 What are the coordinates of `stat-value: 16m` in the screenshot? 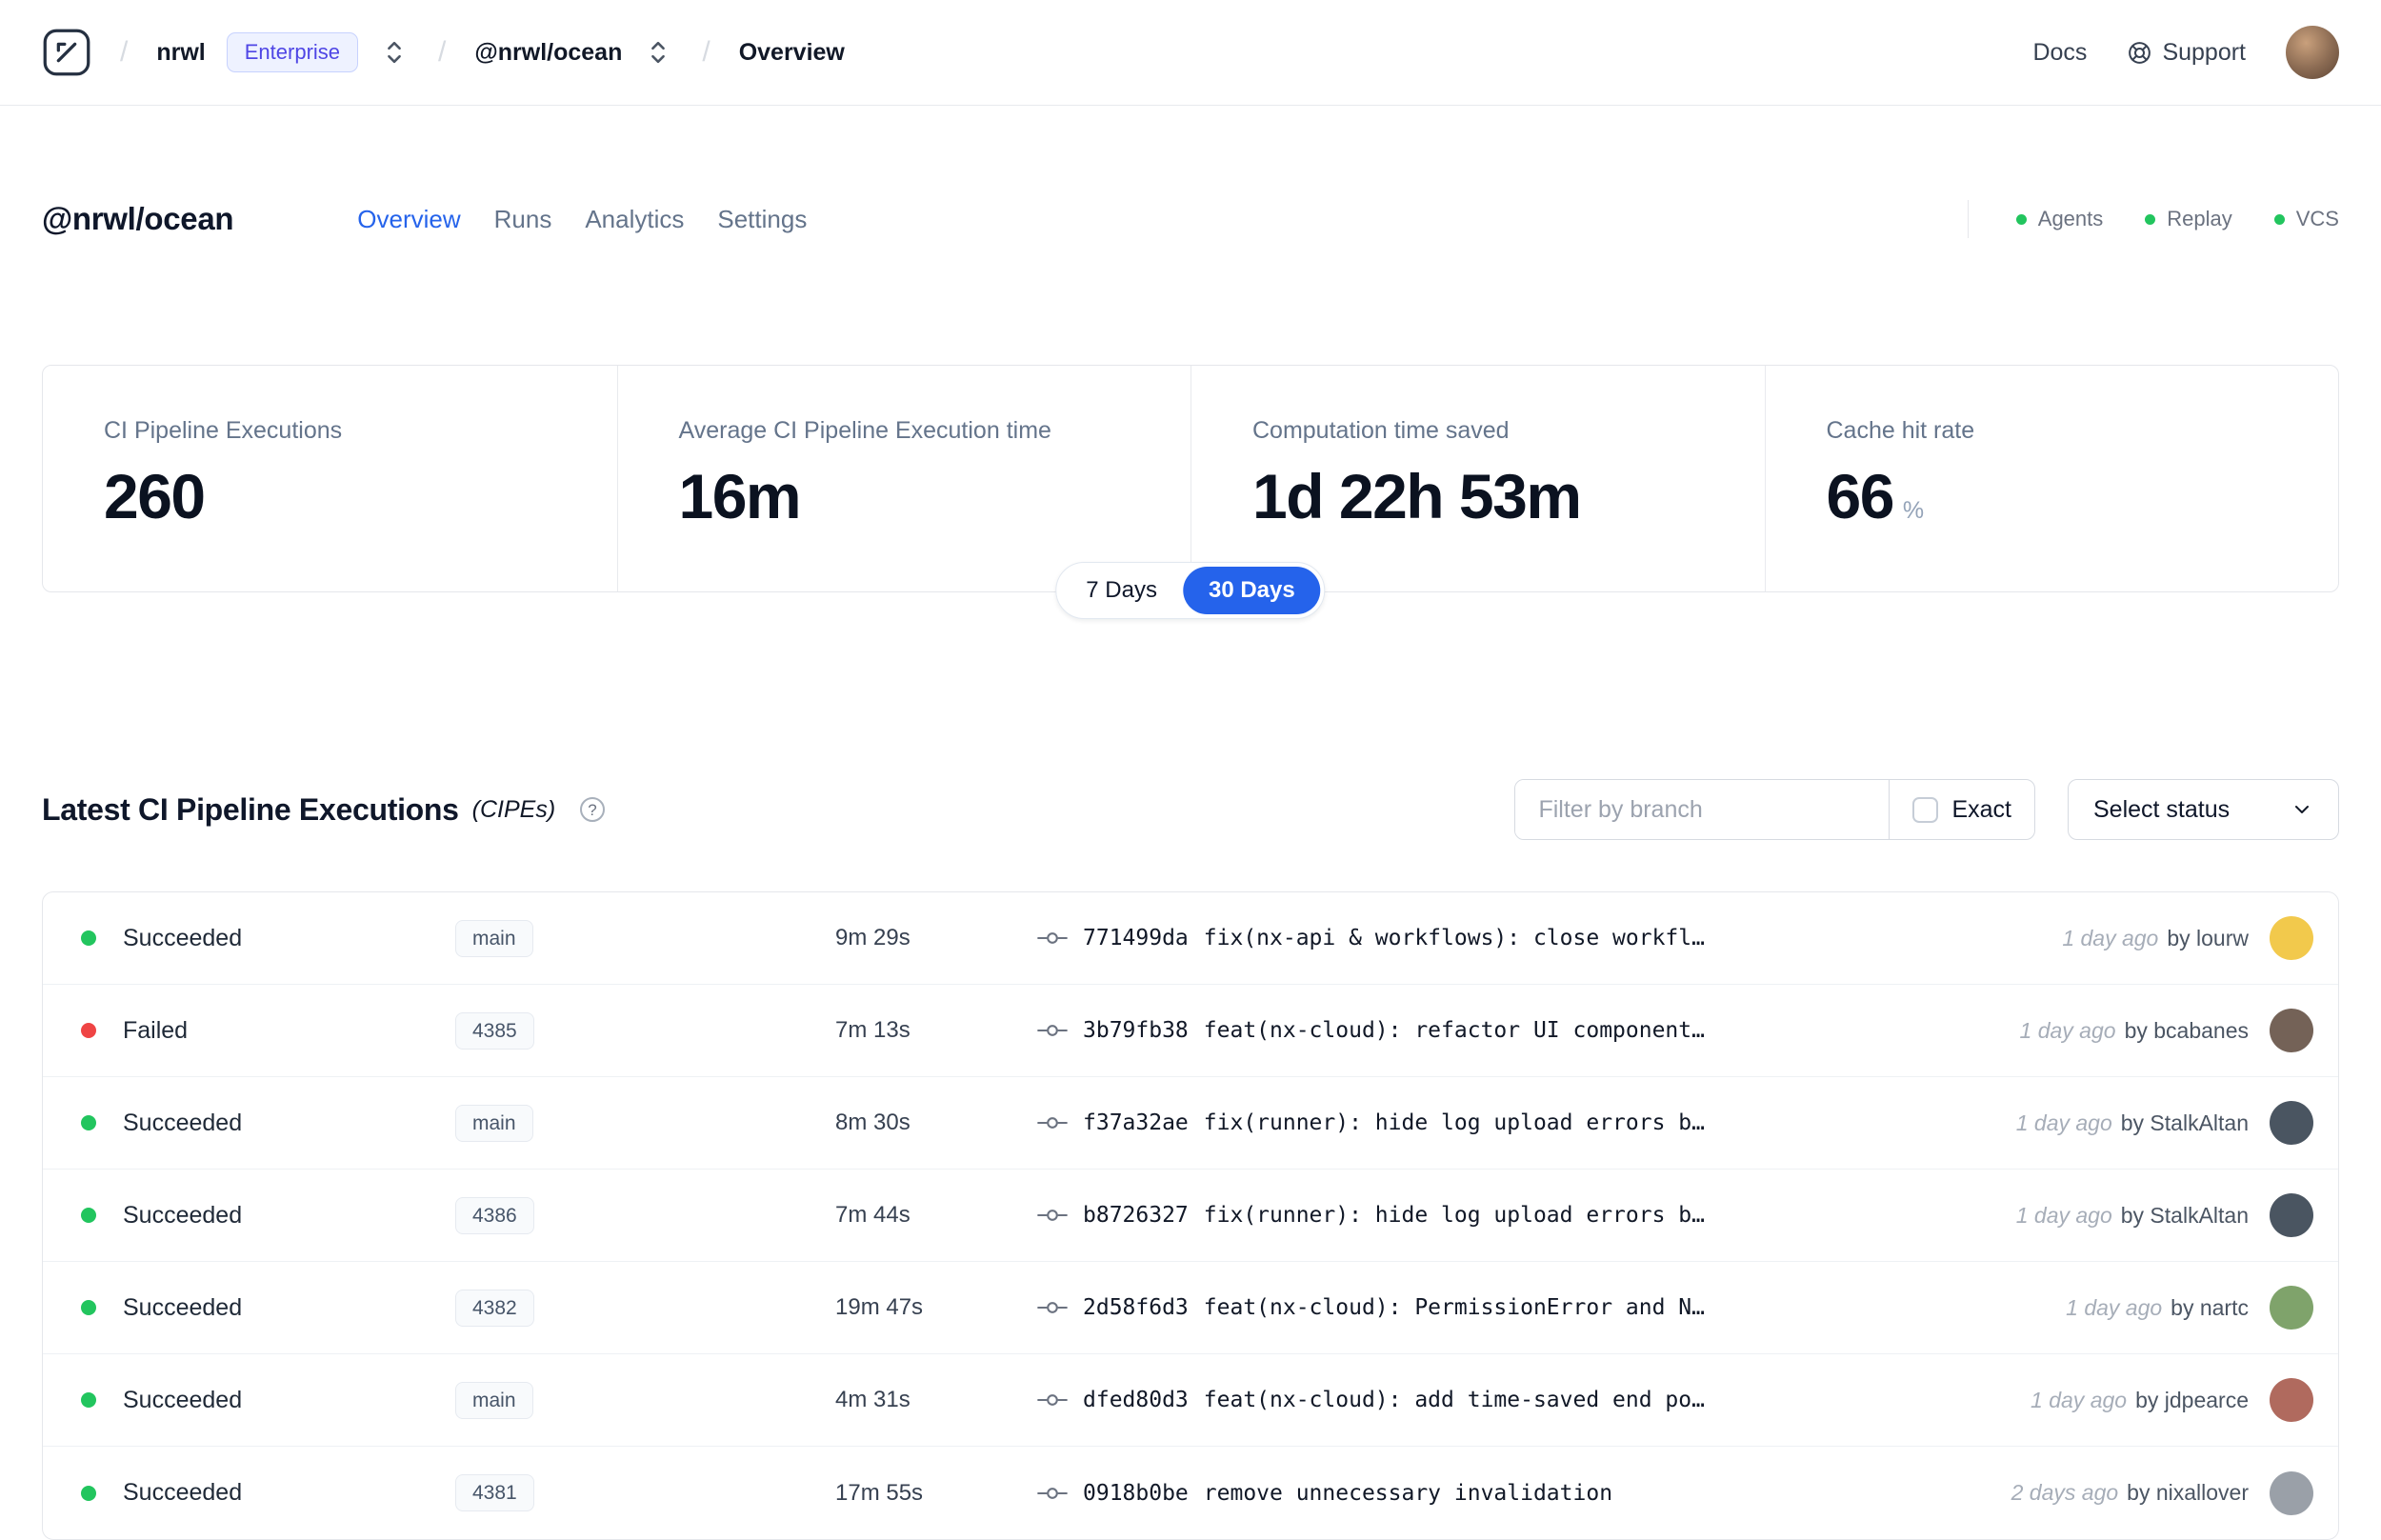 It's located at (925, 496).